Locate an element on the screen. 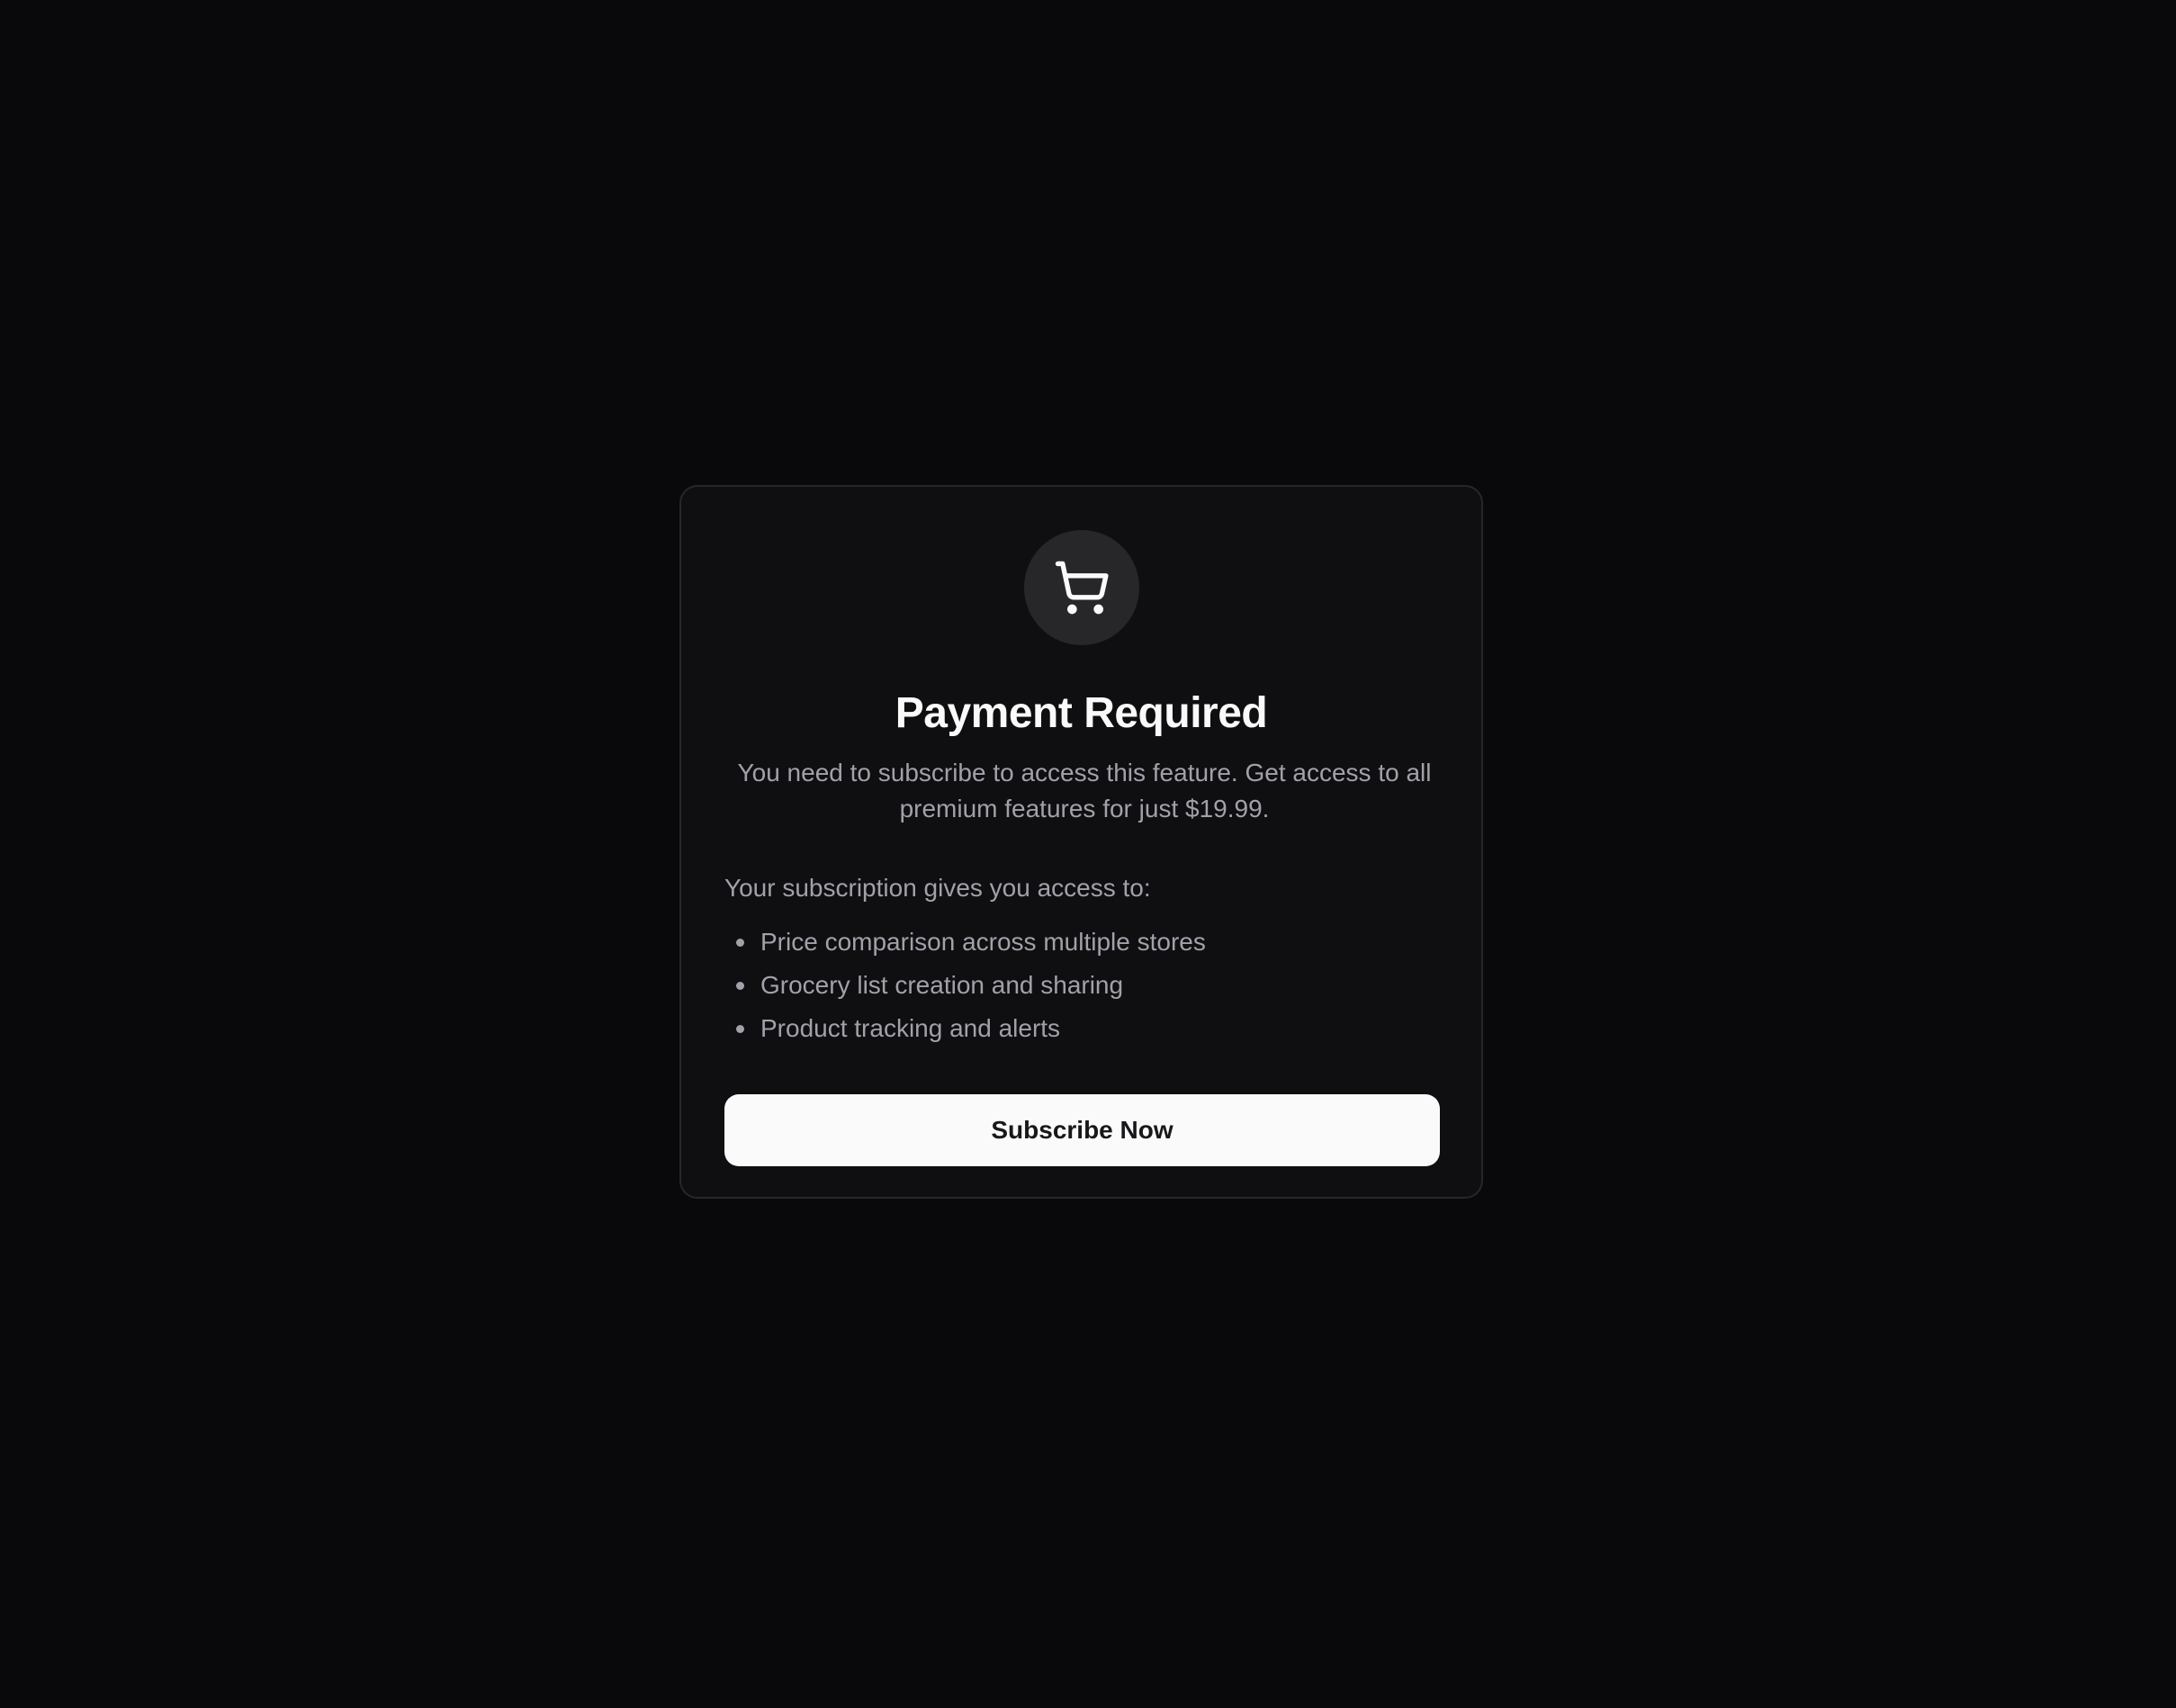 The height and width of the screenshot is (1708, 2176). benefit-label: Price comparison across multiple stores is located at coordinates (983, 942).